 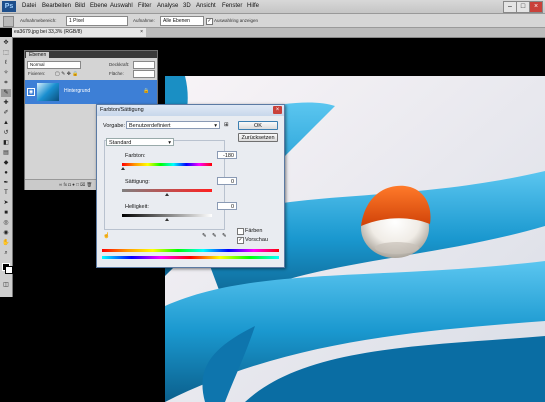 What do you see at coordinates (167, 6) in the screenshot?
I see `menu-analyse: Analyse` at bounding box center [167, 6].